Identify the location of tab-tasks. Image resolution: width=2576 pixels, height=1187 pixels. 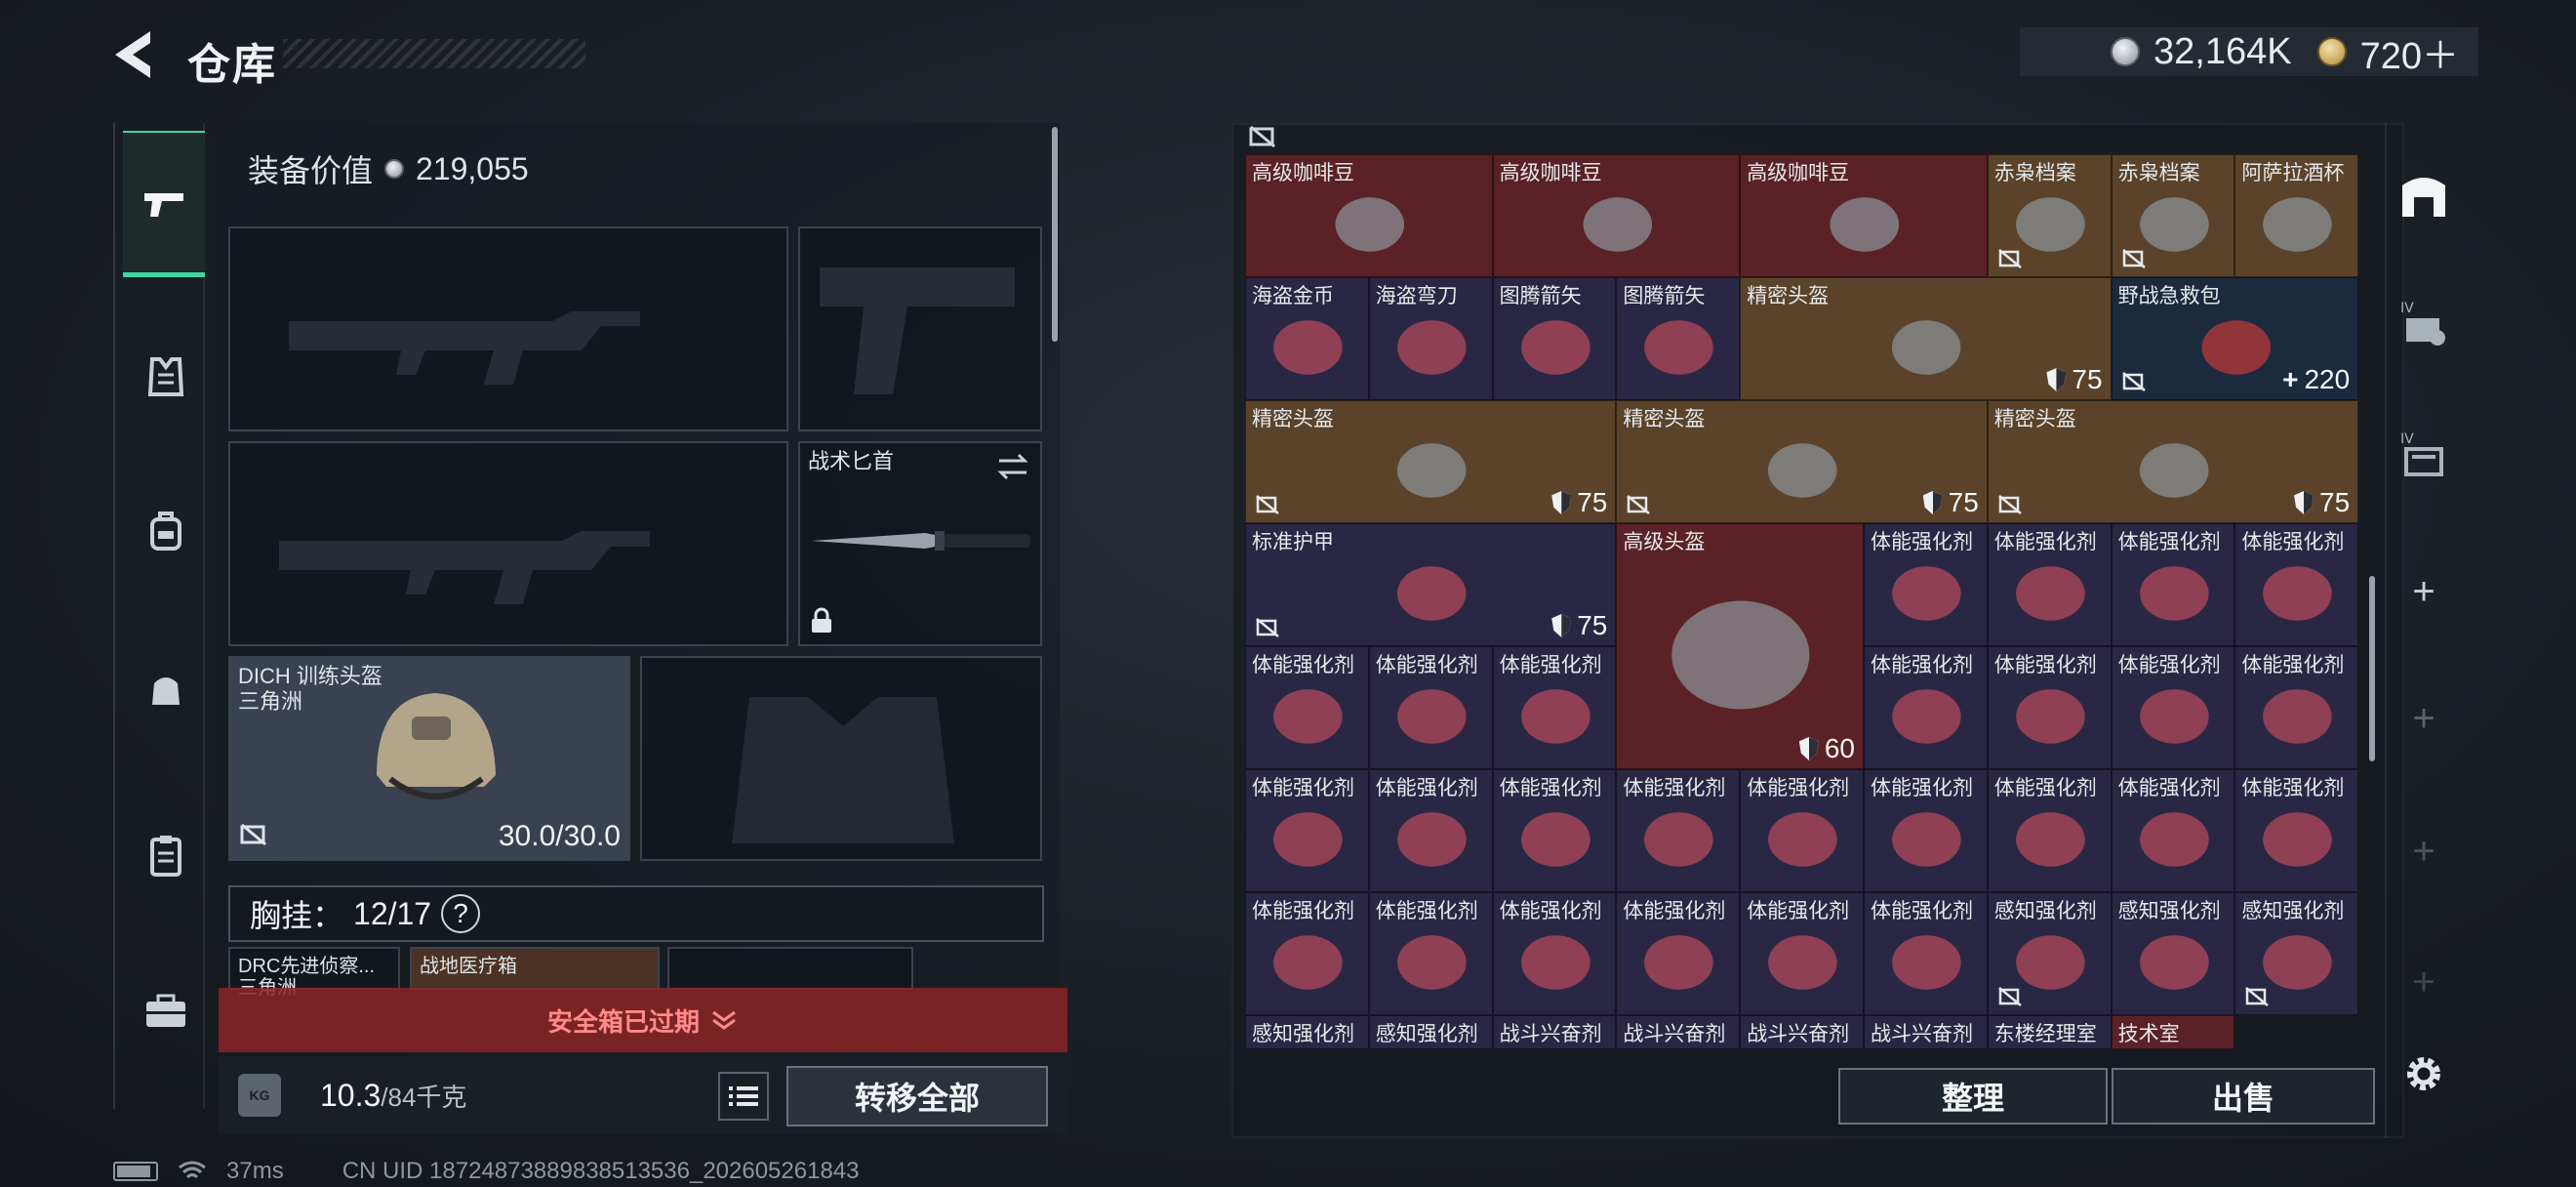
(166, 855).